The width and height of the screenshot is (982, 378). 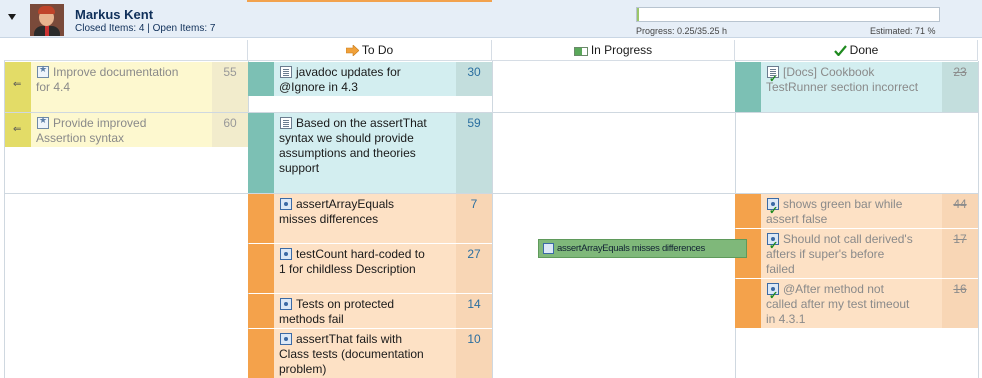 I want to click on card-number: 30, so click(x=474, y=79).